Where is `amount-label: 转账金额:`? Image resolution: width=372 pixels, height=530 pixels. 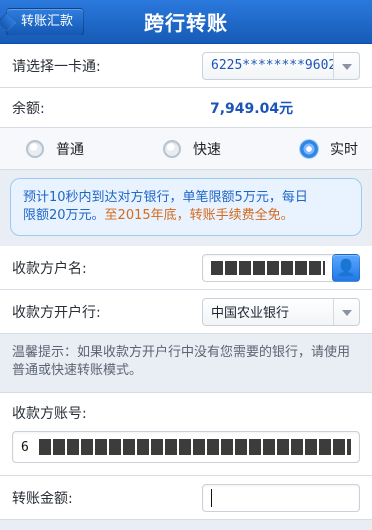
amount-label: 转账金额: is located at coordinates (42, 498).